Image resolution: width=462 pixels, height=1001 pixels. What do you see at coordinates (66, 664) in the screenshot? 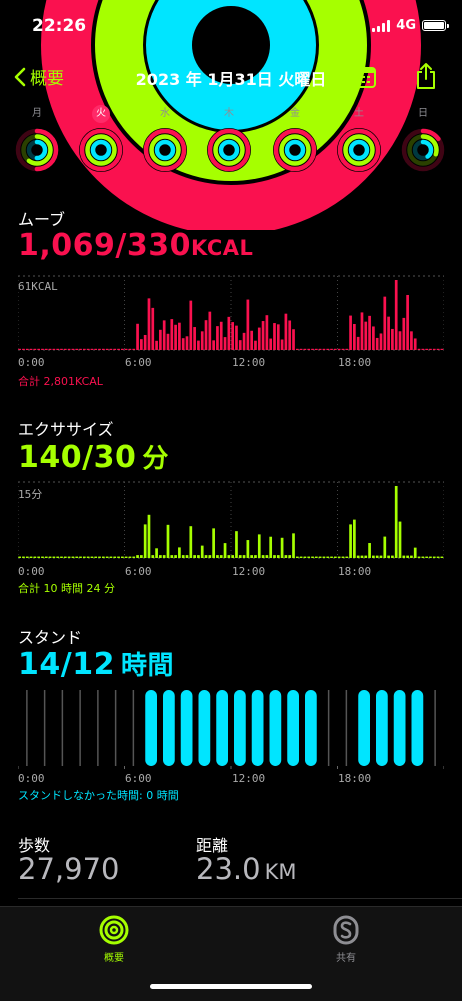
I see `stand-value-number: 14/12` at bounding box center [66, 664].